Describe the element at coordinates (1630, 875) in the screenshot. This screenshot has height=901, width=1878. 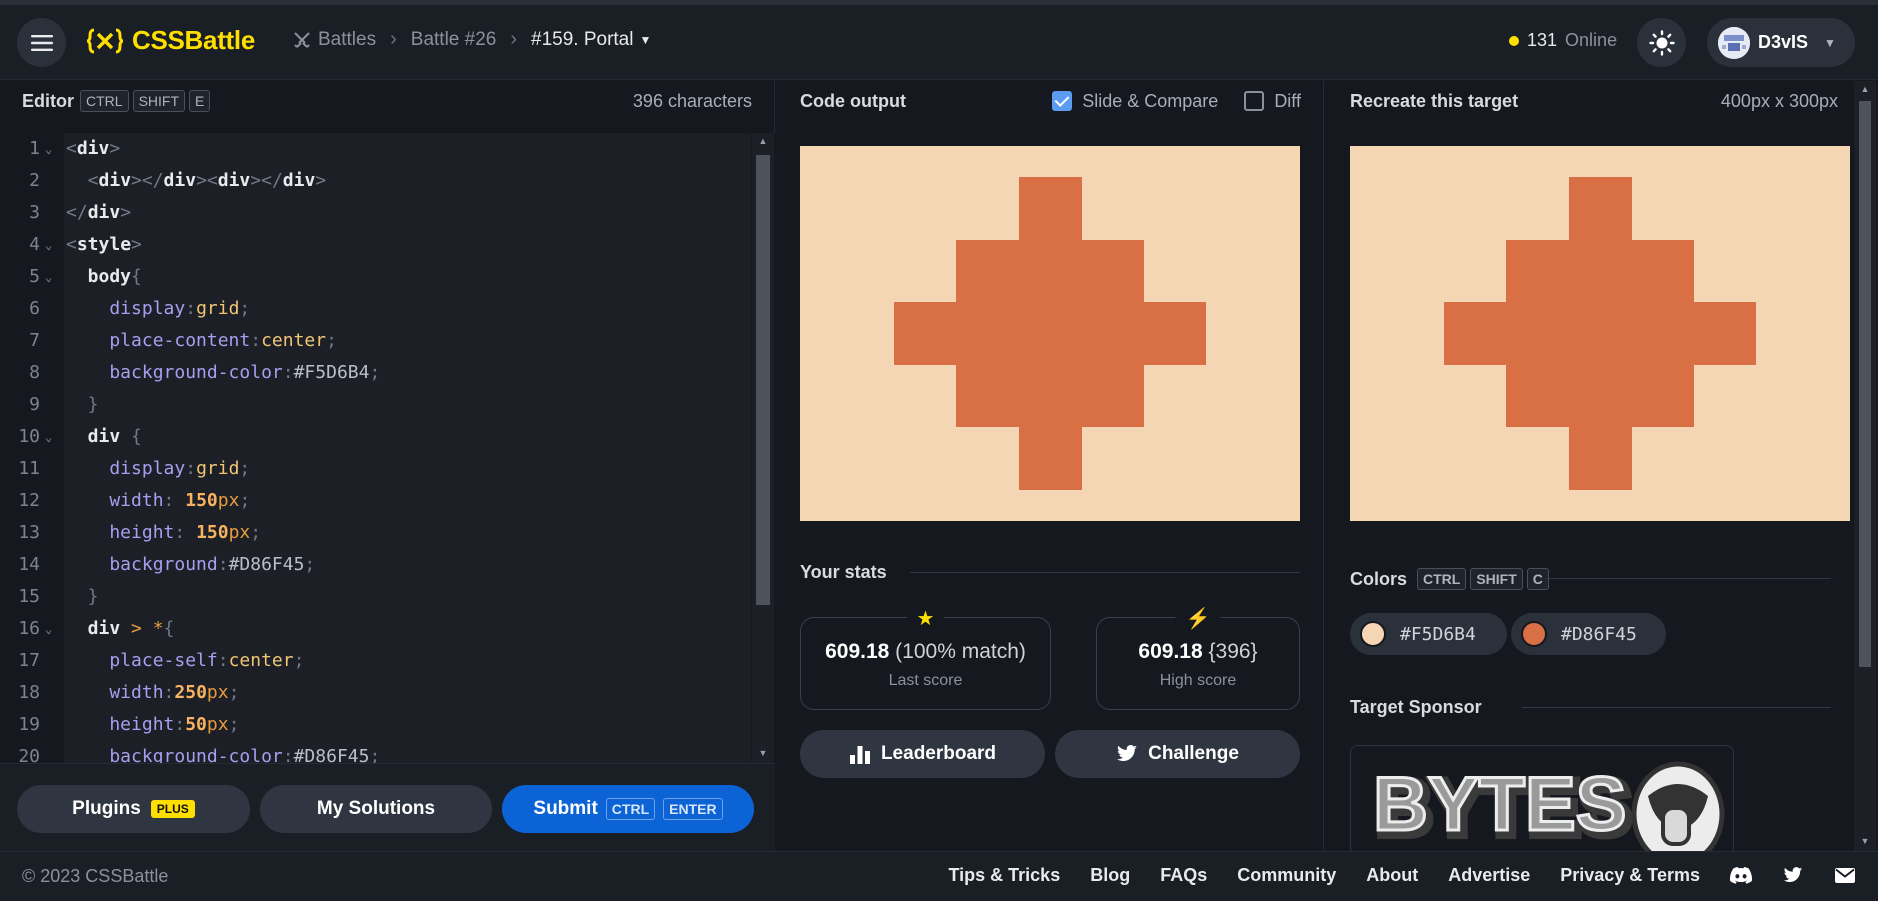
I see `footer-link-privacy: Privacy & Terms` at that location.